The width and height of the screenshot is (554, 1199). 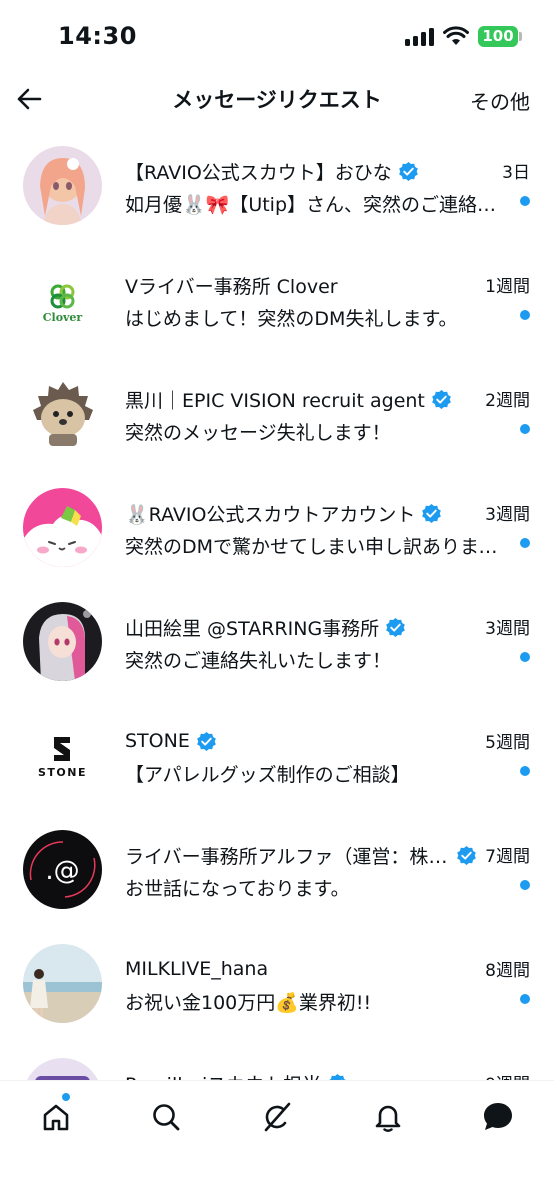 I want to click on sender-name: Pumillariスカウト担当, so click(x=223, y=1075).